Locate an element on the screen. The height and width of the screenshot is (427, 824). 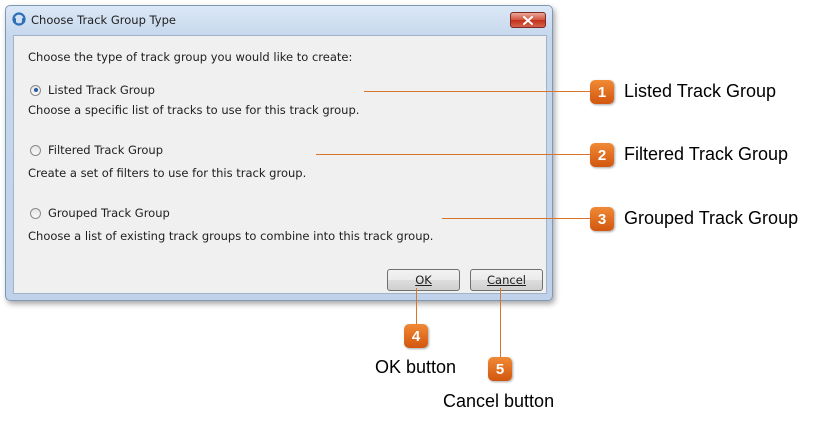
close-button is located at coordinates (528, 20).